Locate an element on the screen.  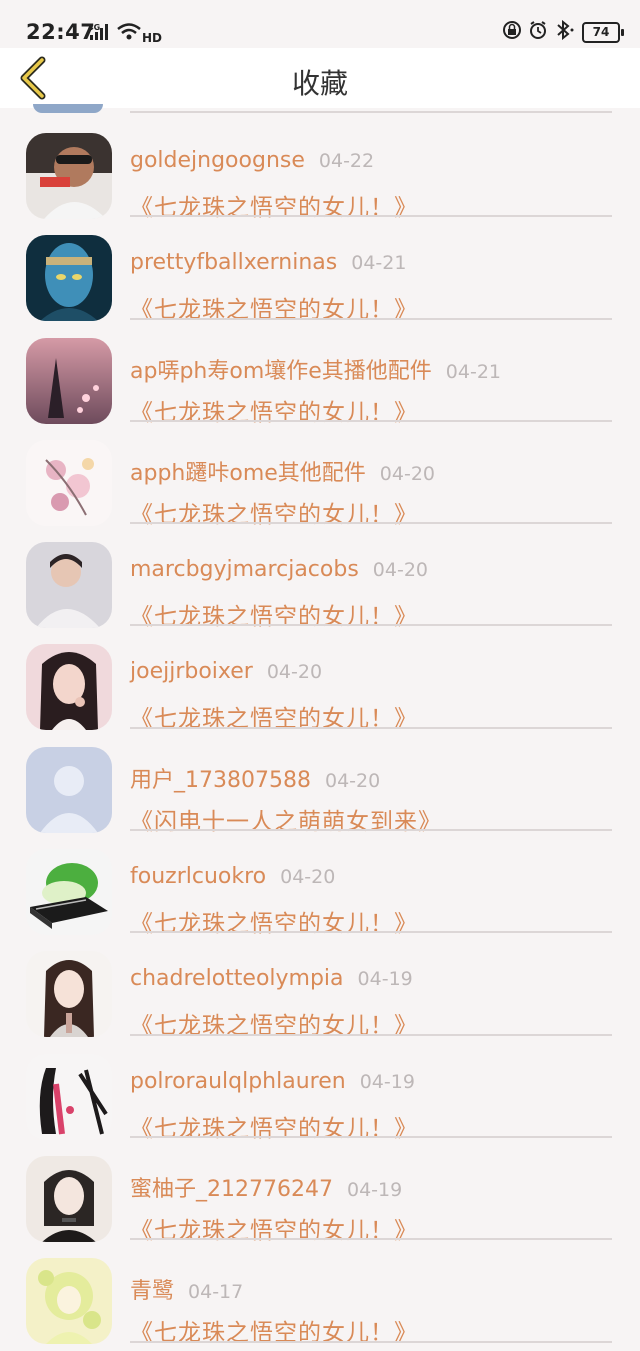
username: 用户_173807588 is located at coordinates (220, 780).